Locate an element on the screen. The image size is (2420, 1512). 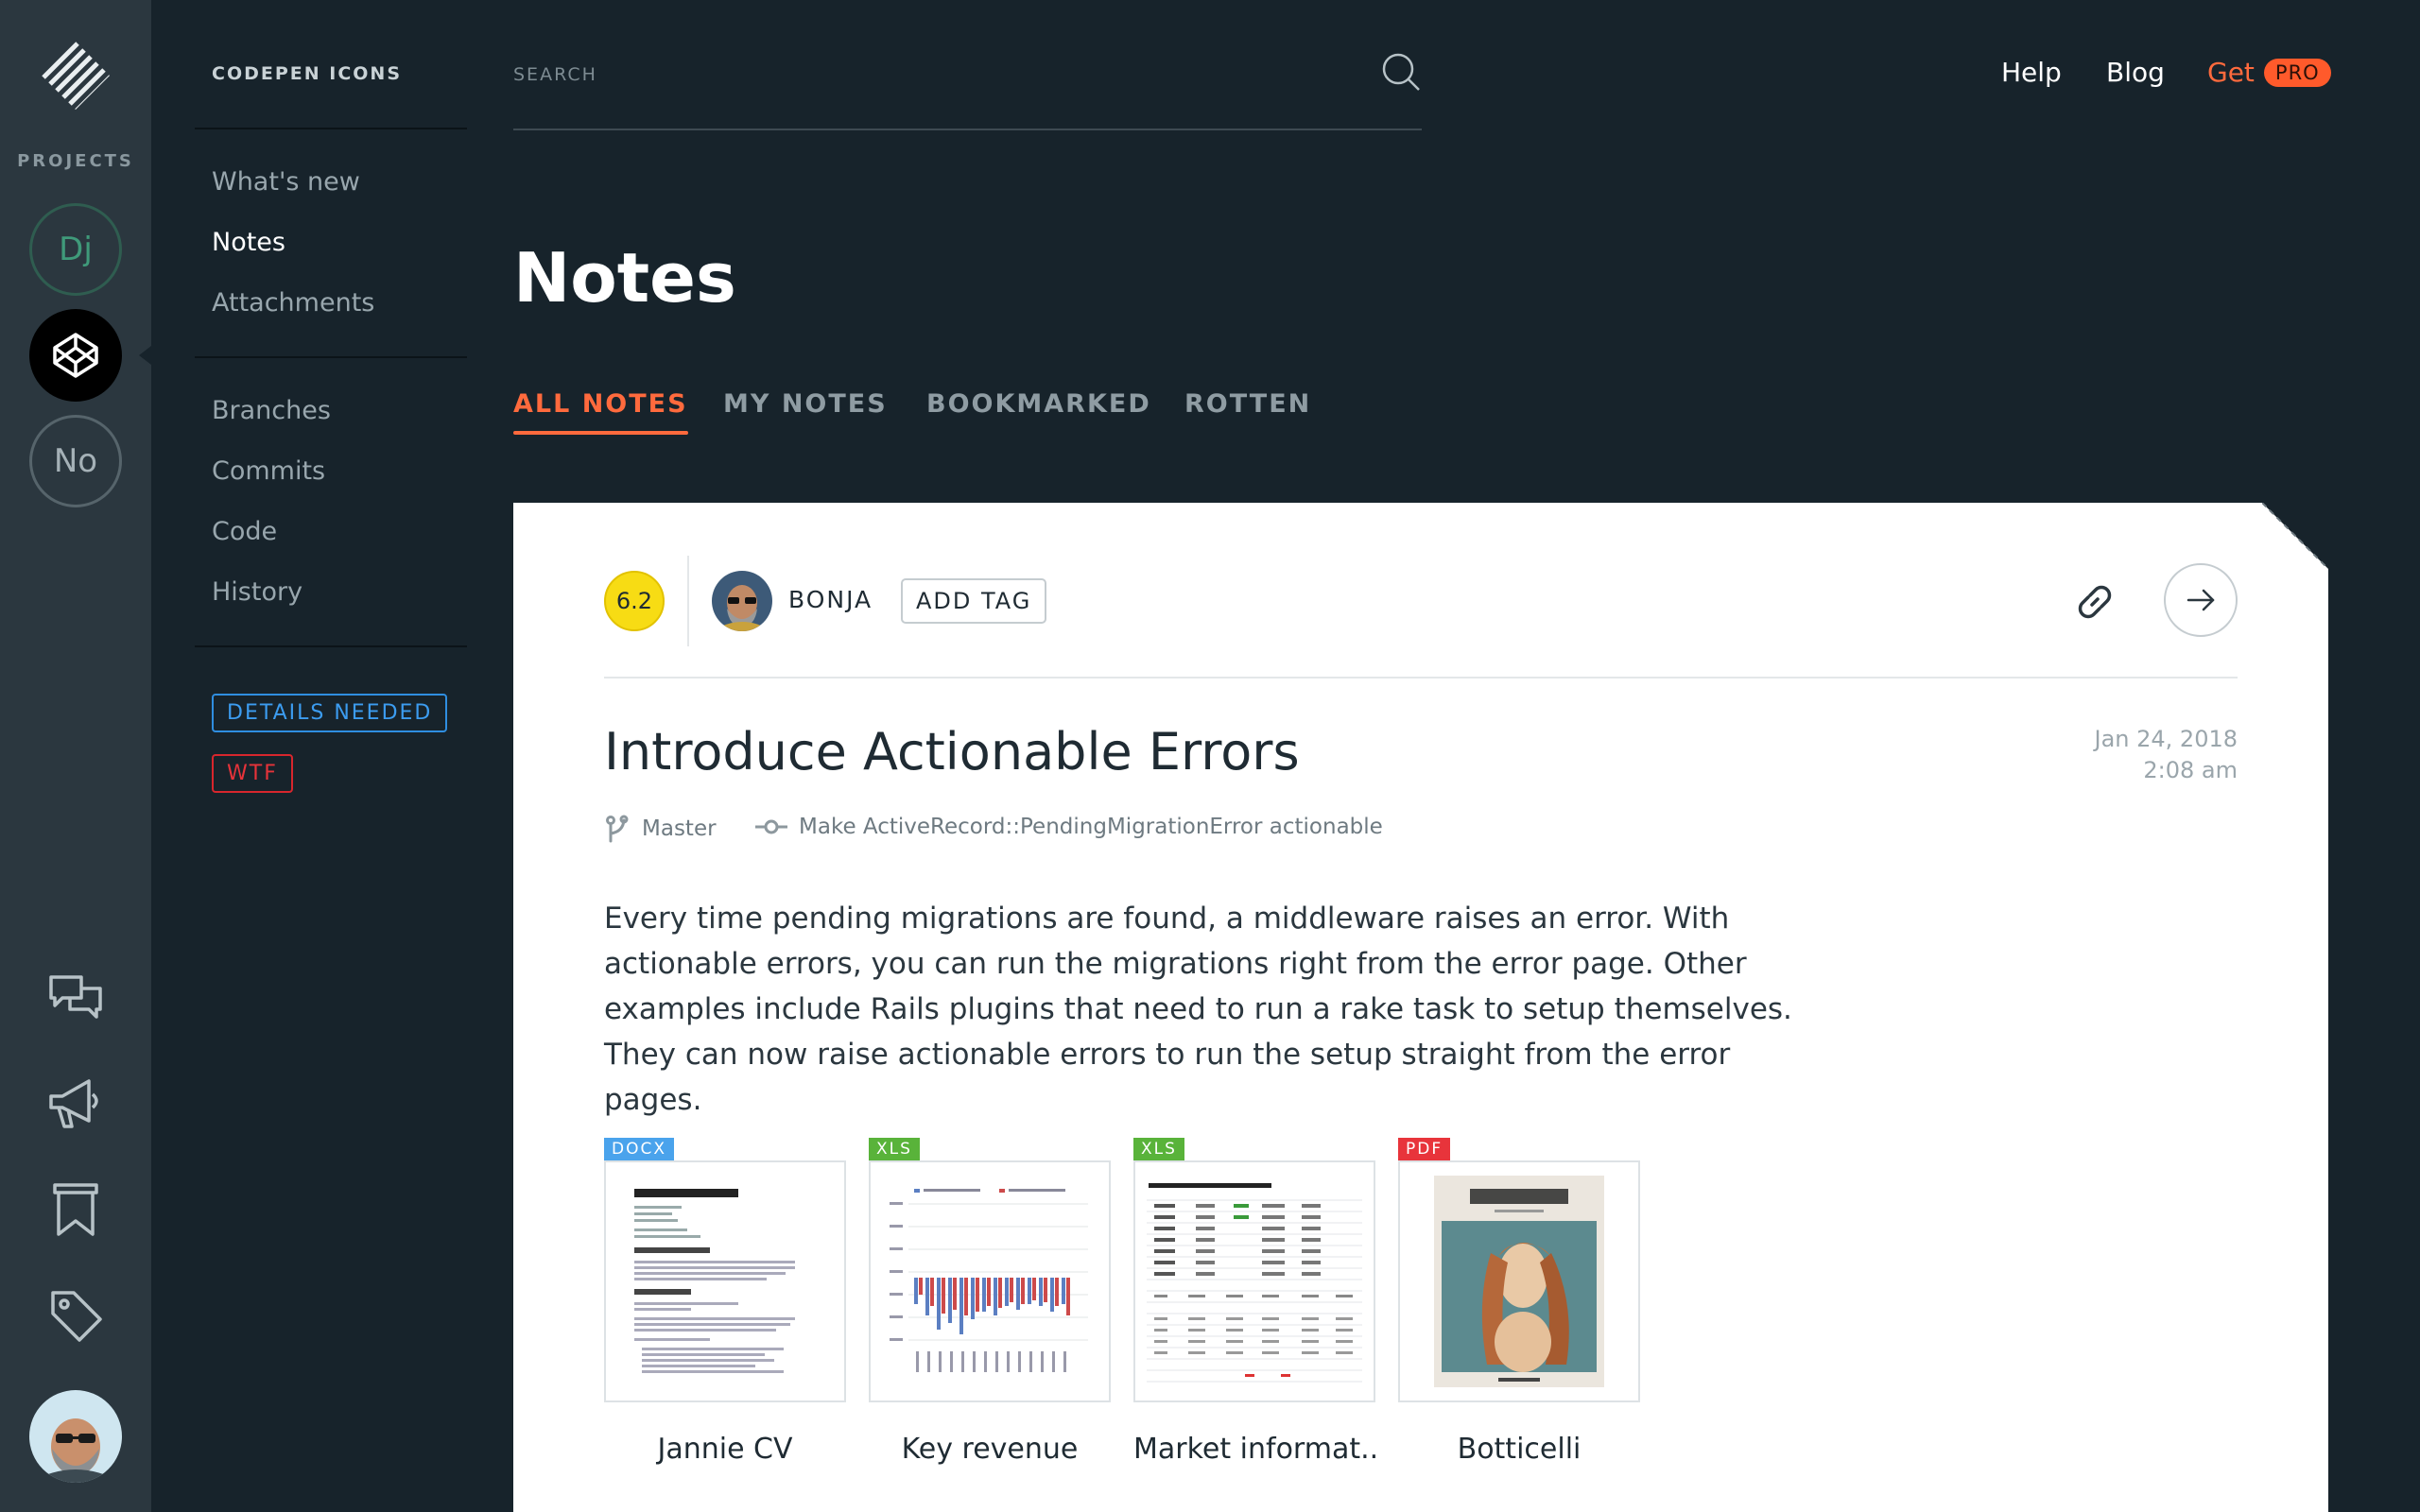
author-name: BONJA is located at coordinates (831, 599).